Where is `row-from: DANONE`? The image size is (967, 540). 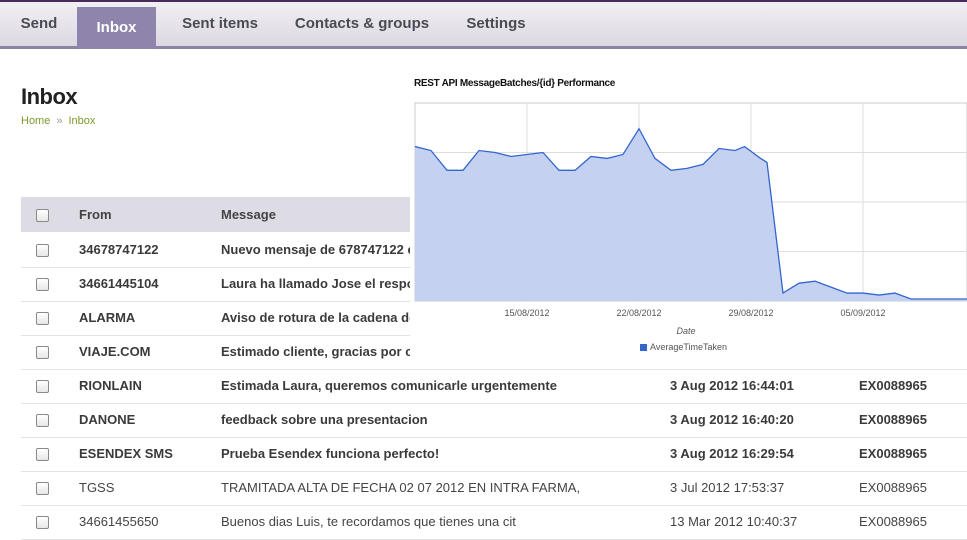 row-from: DANONE is located at coordinates (107, 419).